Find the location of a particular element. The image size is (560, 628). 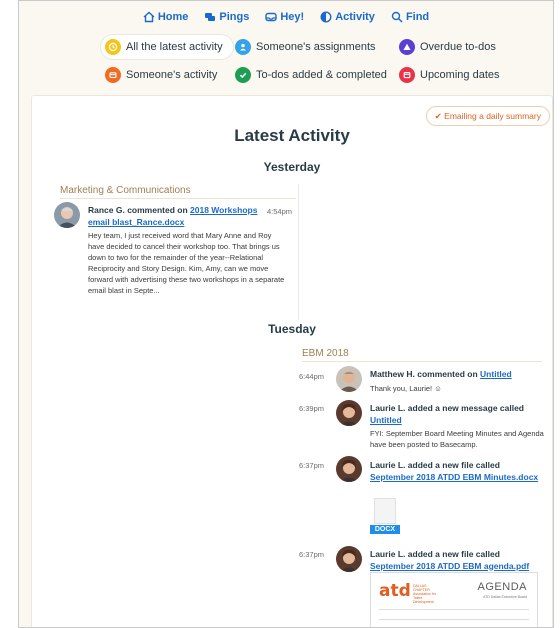

event-actor: Rance G. commented on is located at coordinates (139, 210).